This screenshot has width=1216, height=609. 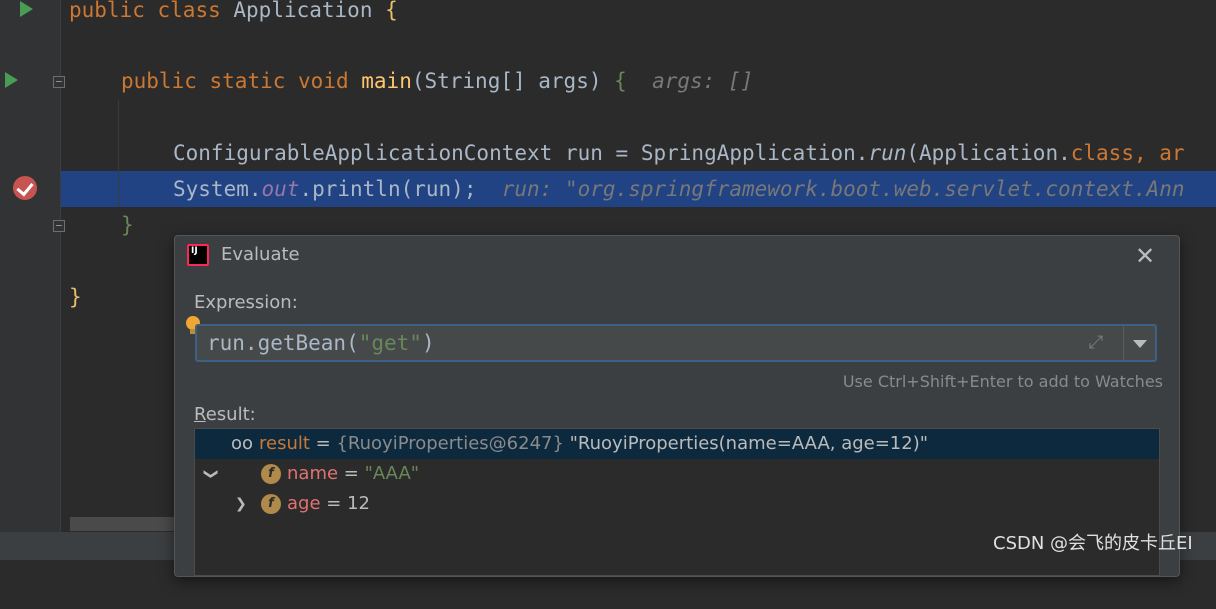 What do you see at coordinates (284, 443) in the screenshot?
I see `result-name: result` at bounding box center [284, 443].